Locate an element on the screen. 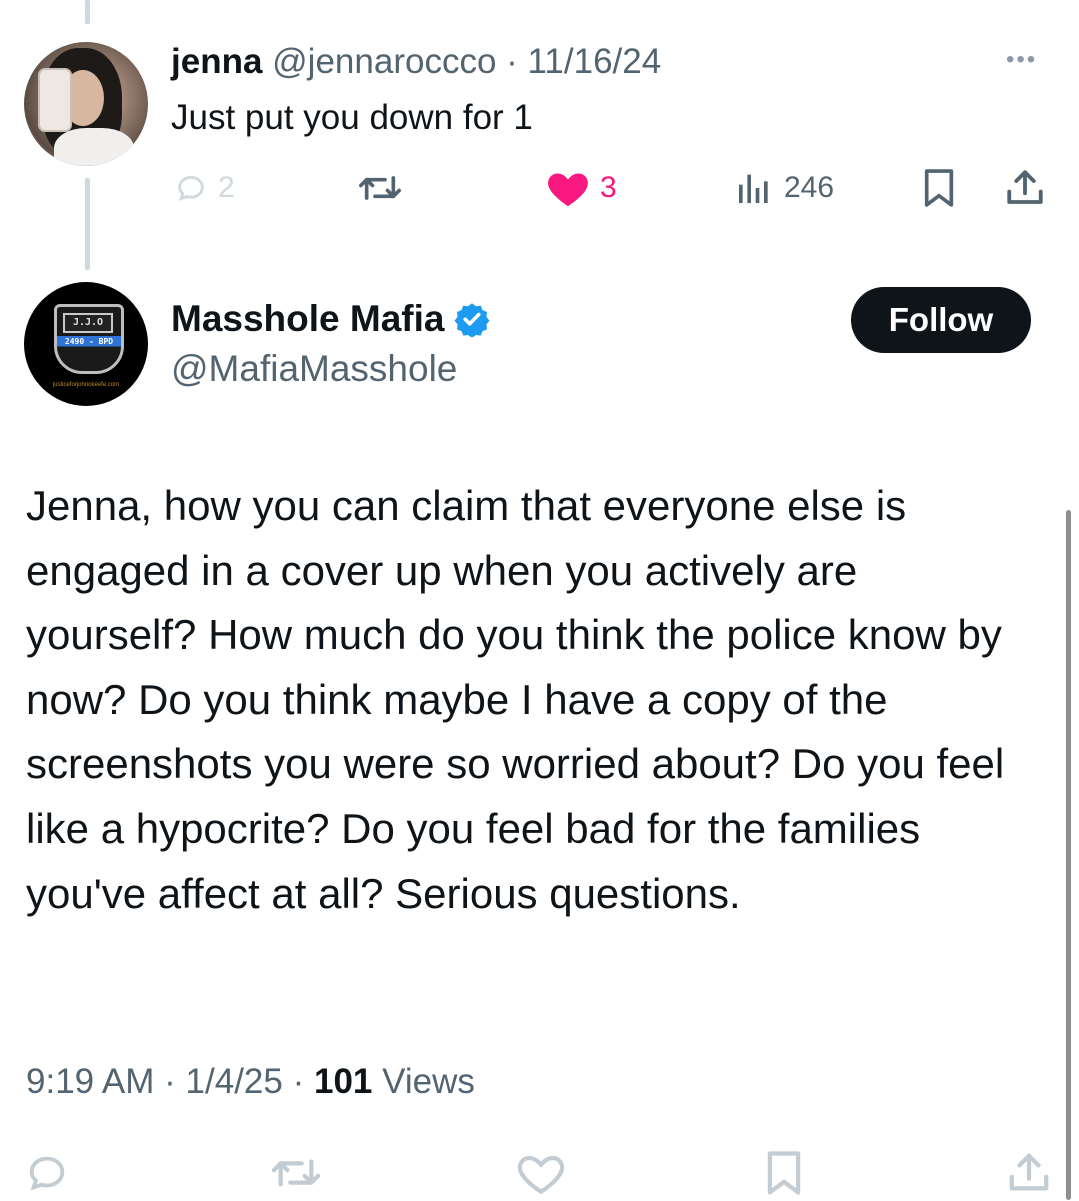  reply-author-handle: @jennaroccco is located at coordinates (384, 61).